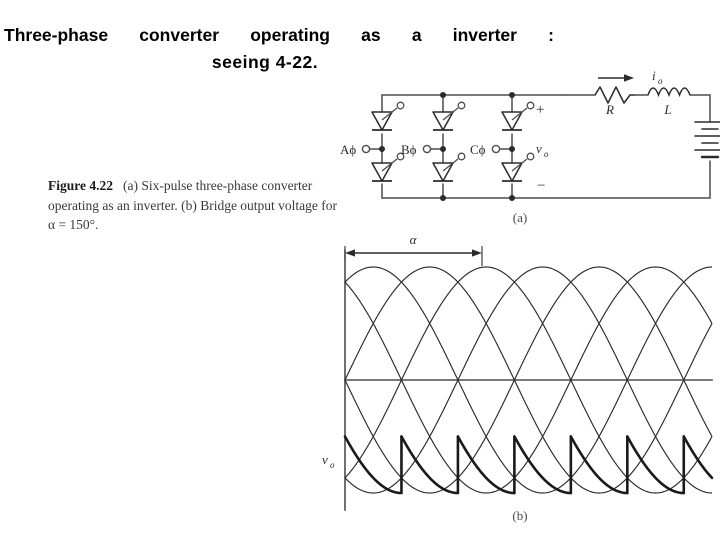  Describe the element at coordinates (520, 217) in the screenshot. I see `part-a-label: (a)` at that location.